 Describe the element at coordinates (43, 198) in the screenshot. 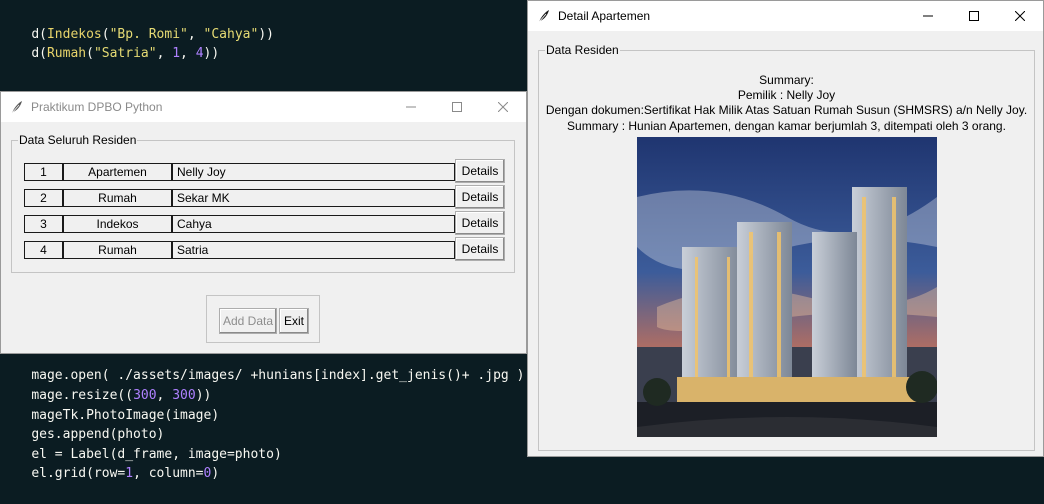

I see `row-2-number: 2` at that location.